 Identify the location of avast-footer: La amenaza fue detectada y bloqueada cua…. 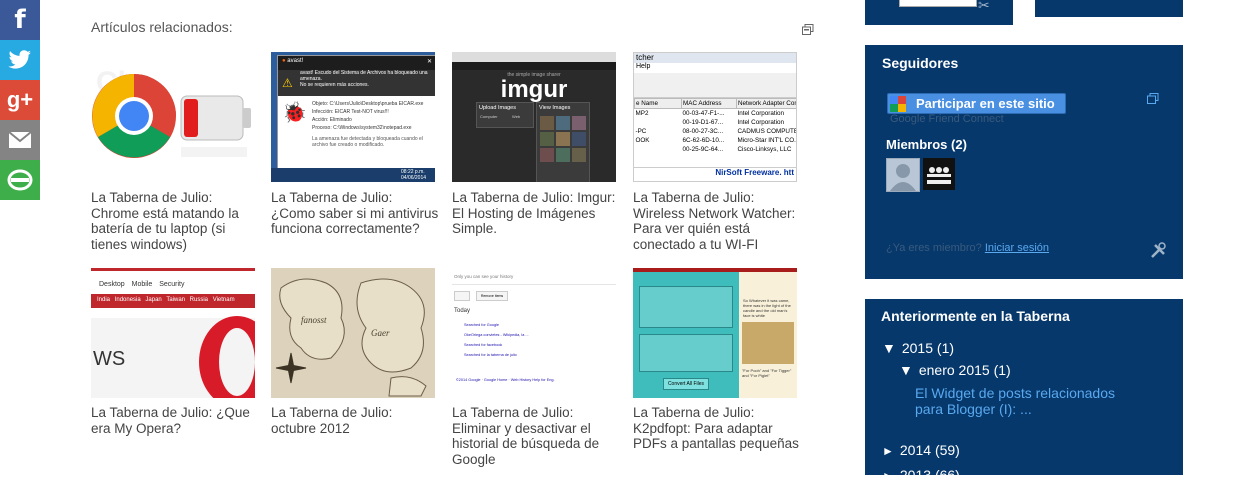
(367, 142).